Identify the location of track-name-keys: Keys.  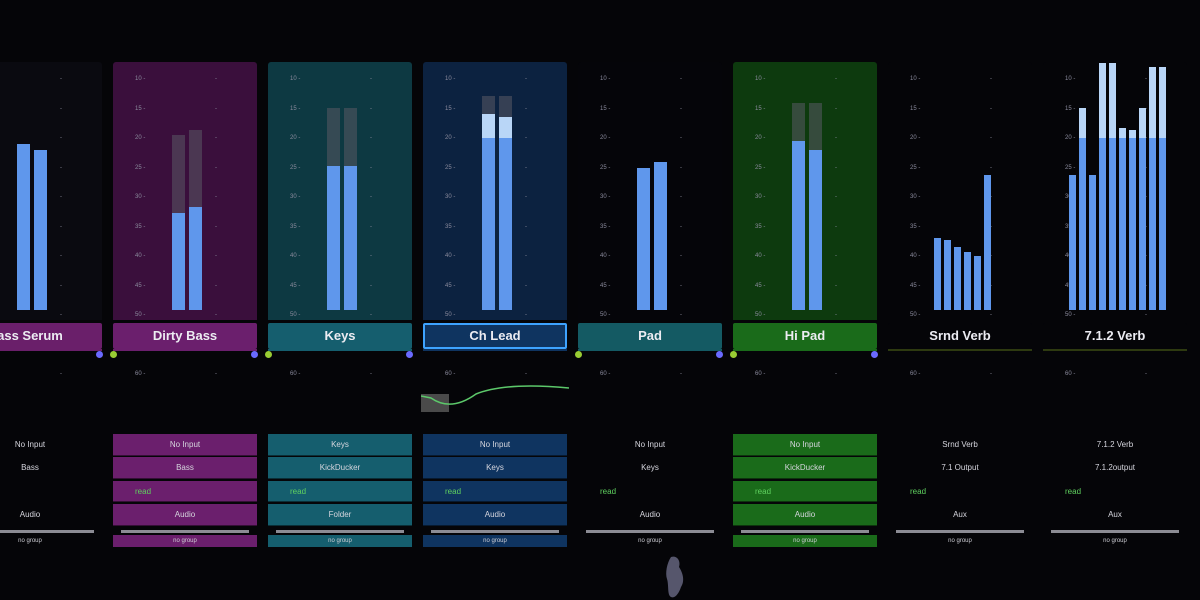
(340, 336).